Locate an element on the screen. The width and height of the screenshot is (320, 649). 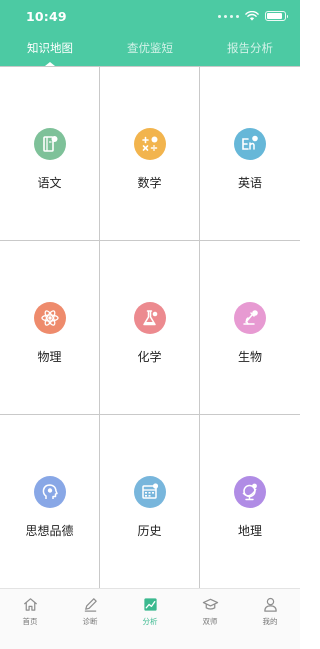
subject-chemistry: 化学 is located at coordinates (150, 328).